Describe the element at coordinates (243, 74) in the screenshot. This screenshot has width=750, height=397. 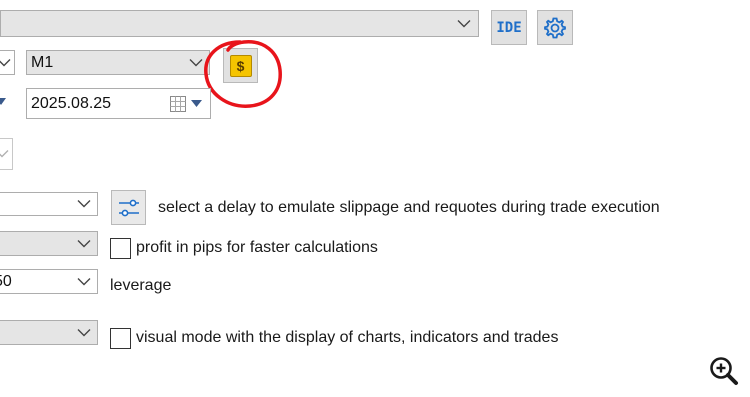
I see `annotation-circle` at that location.